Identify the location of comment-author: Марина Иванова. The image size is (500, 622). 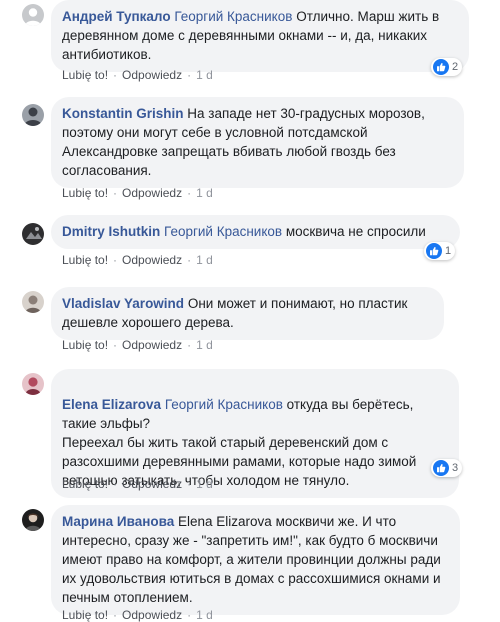
(118, 521).